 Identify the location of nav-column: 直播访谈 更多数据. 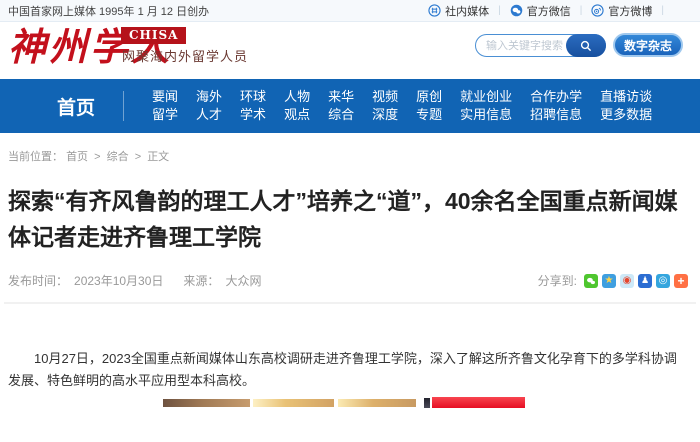
(626, 106).